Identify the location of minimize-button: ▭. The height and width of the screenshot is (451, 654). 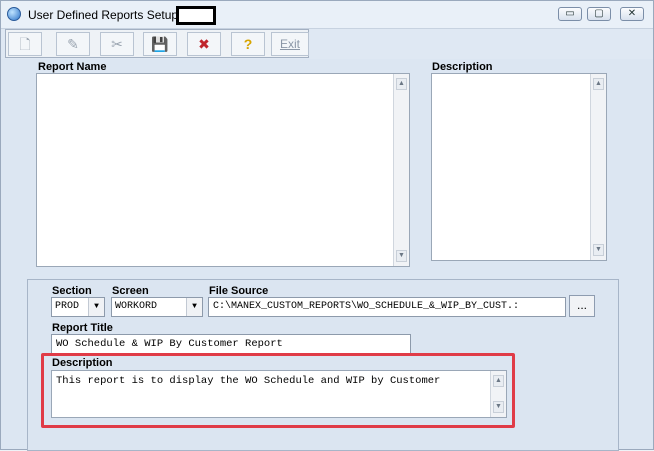
(570, 14).